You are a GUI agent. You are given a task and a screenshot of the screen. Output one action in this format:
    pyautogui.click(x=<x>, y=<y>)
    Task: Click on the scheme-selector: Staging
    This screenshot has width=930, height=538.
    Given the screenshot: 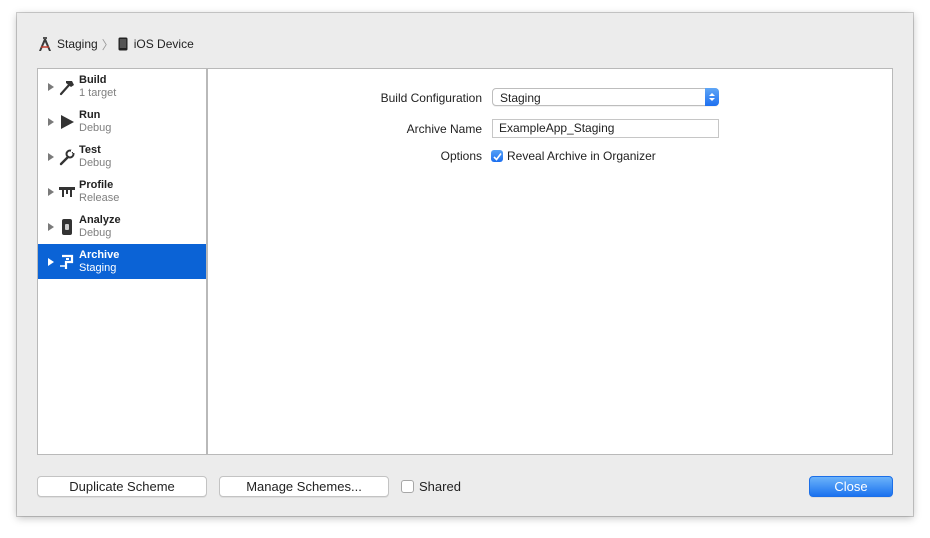 What is the action you would take?
    pyautogui.click(x=67, y=44)
    